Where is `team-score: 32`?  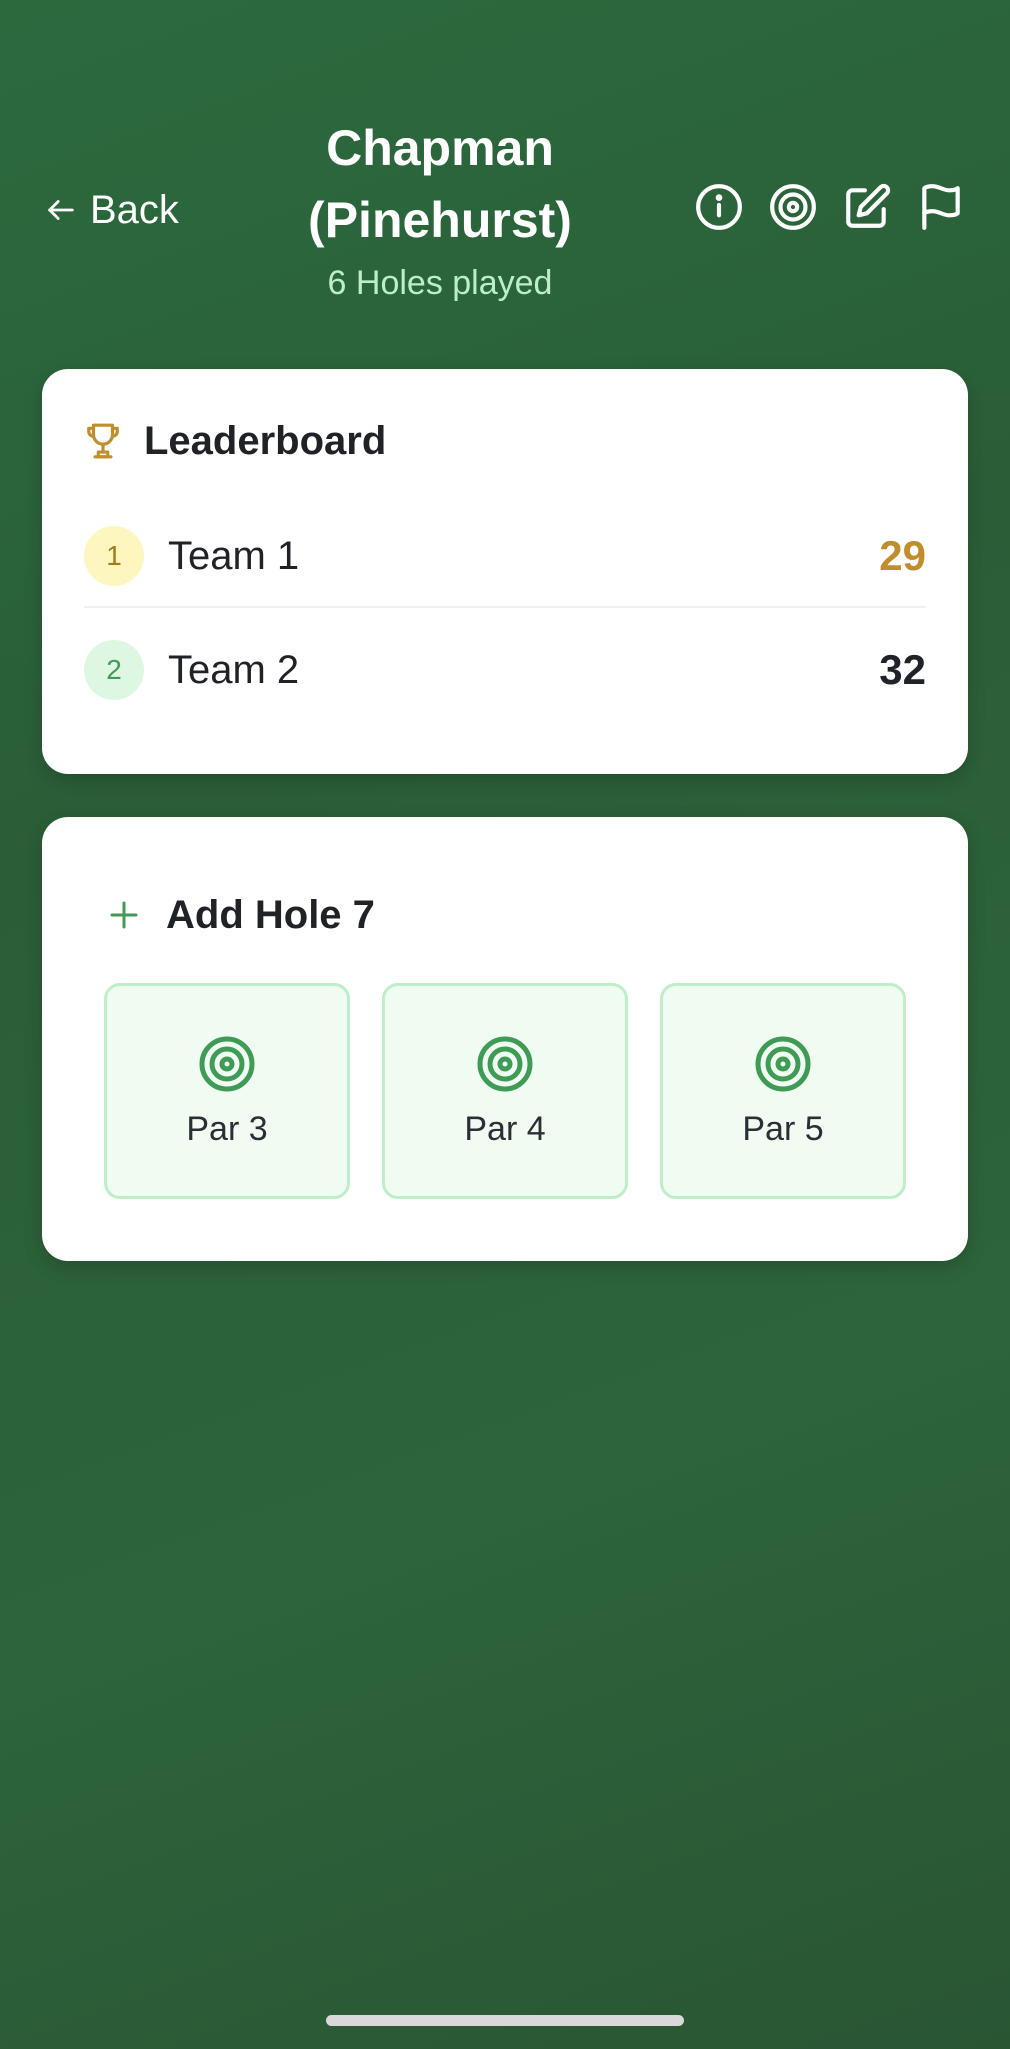 team-score: 32 is located at coordinates (902, 669).